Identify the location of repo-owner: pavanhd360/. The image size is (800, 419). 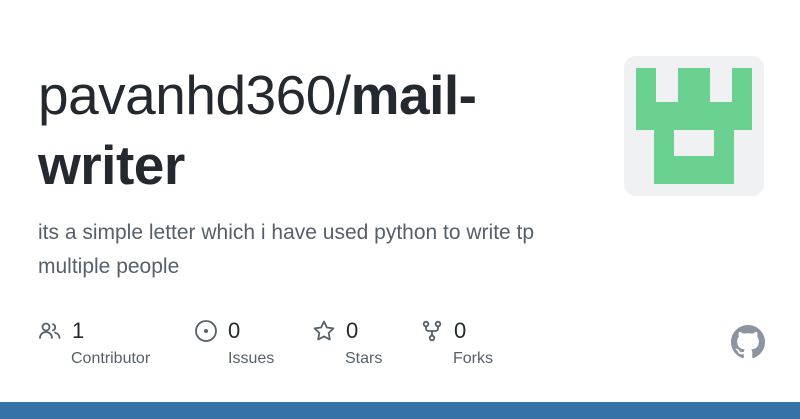
(194, 95).